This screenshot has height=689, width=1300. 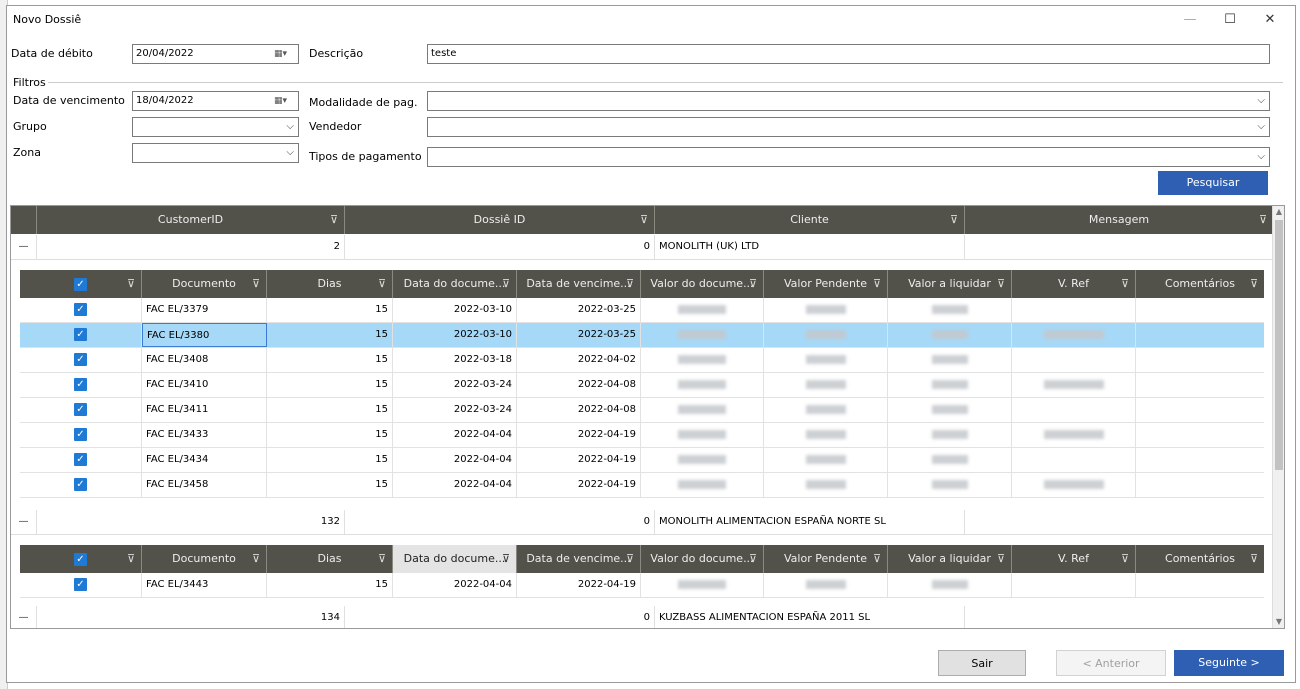 I want to click on scroll-up-icon: ▲, so click(x=1278, y=212).